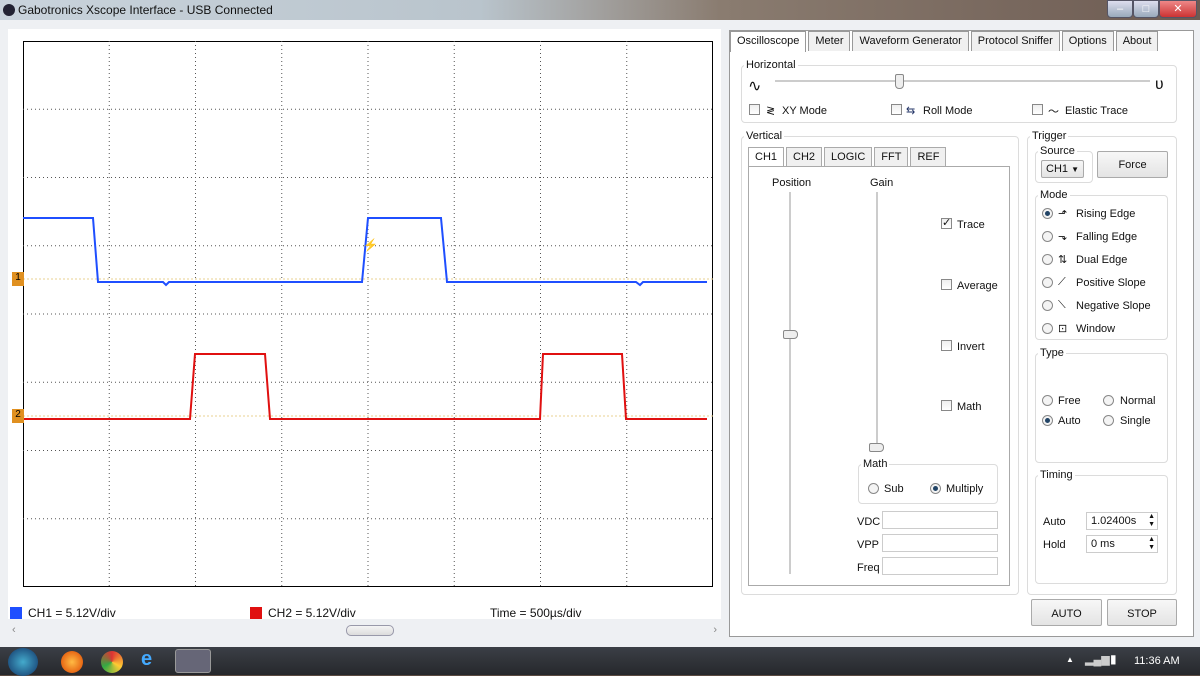 The width and height of the screenshot is (1200, 676). Describe the element at coordinates (370, 245) in the screenshot. I see `trigger-marker-icon: ⚡` at that location.